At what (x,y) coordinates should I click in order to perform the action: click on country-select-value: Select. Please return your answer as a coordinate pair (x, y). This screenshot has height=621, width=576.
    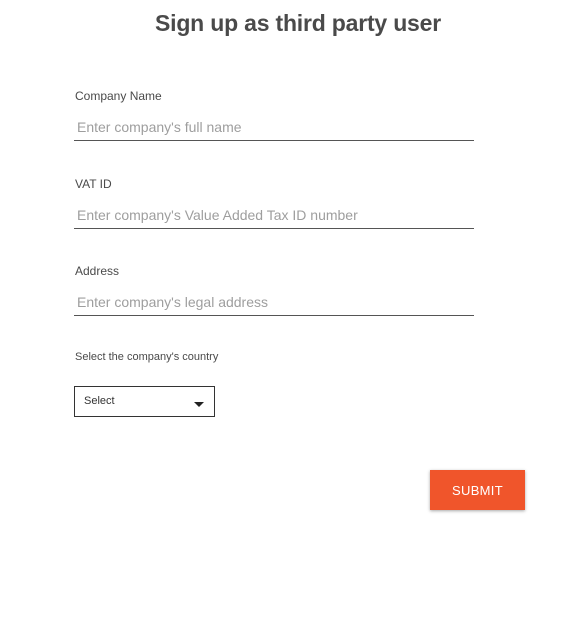
    Looking at the image, I should click on (99, 401).